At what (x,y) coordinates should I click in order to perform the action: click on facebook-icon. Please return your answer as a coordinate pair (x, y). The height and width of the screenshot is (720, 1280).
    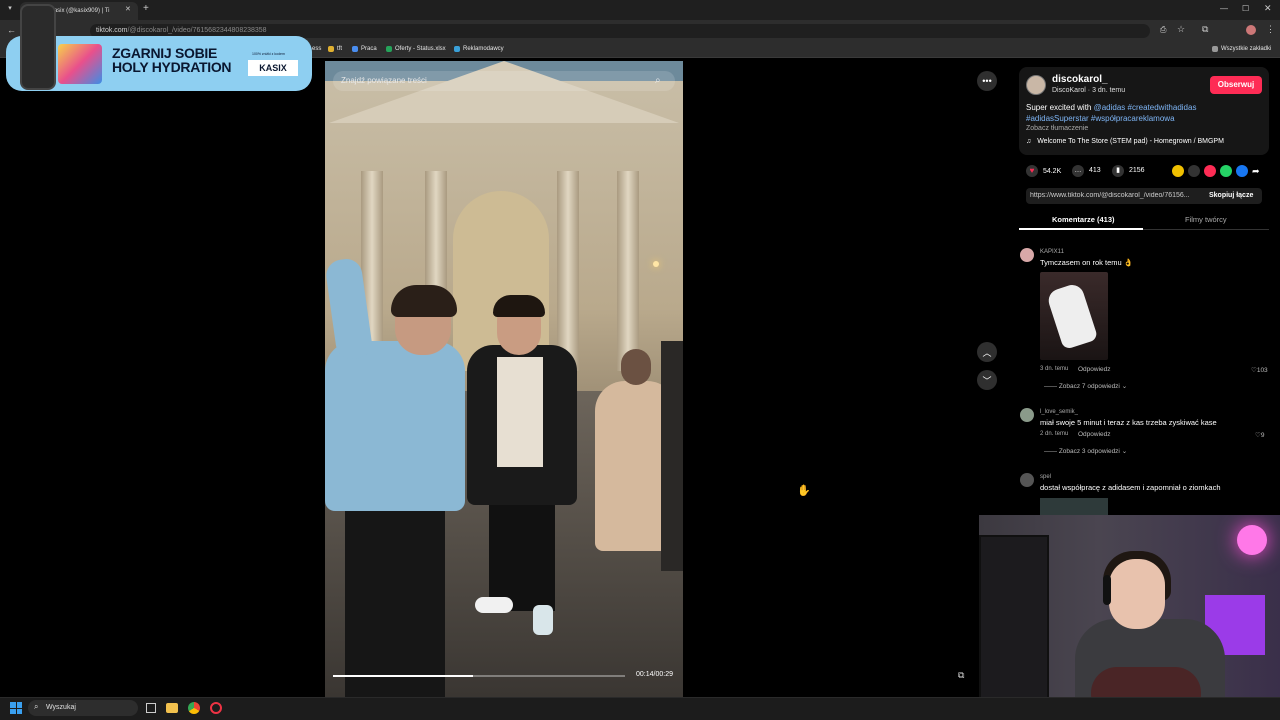
    Looking at the image, I should click on (1242, 171).